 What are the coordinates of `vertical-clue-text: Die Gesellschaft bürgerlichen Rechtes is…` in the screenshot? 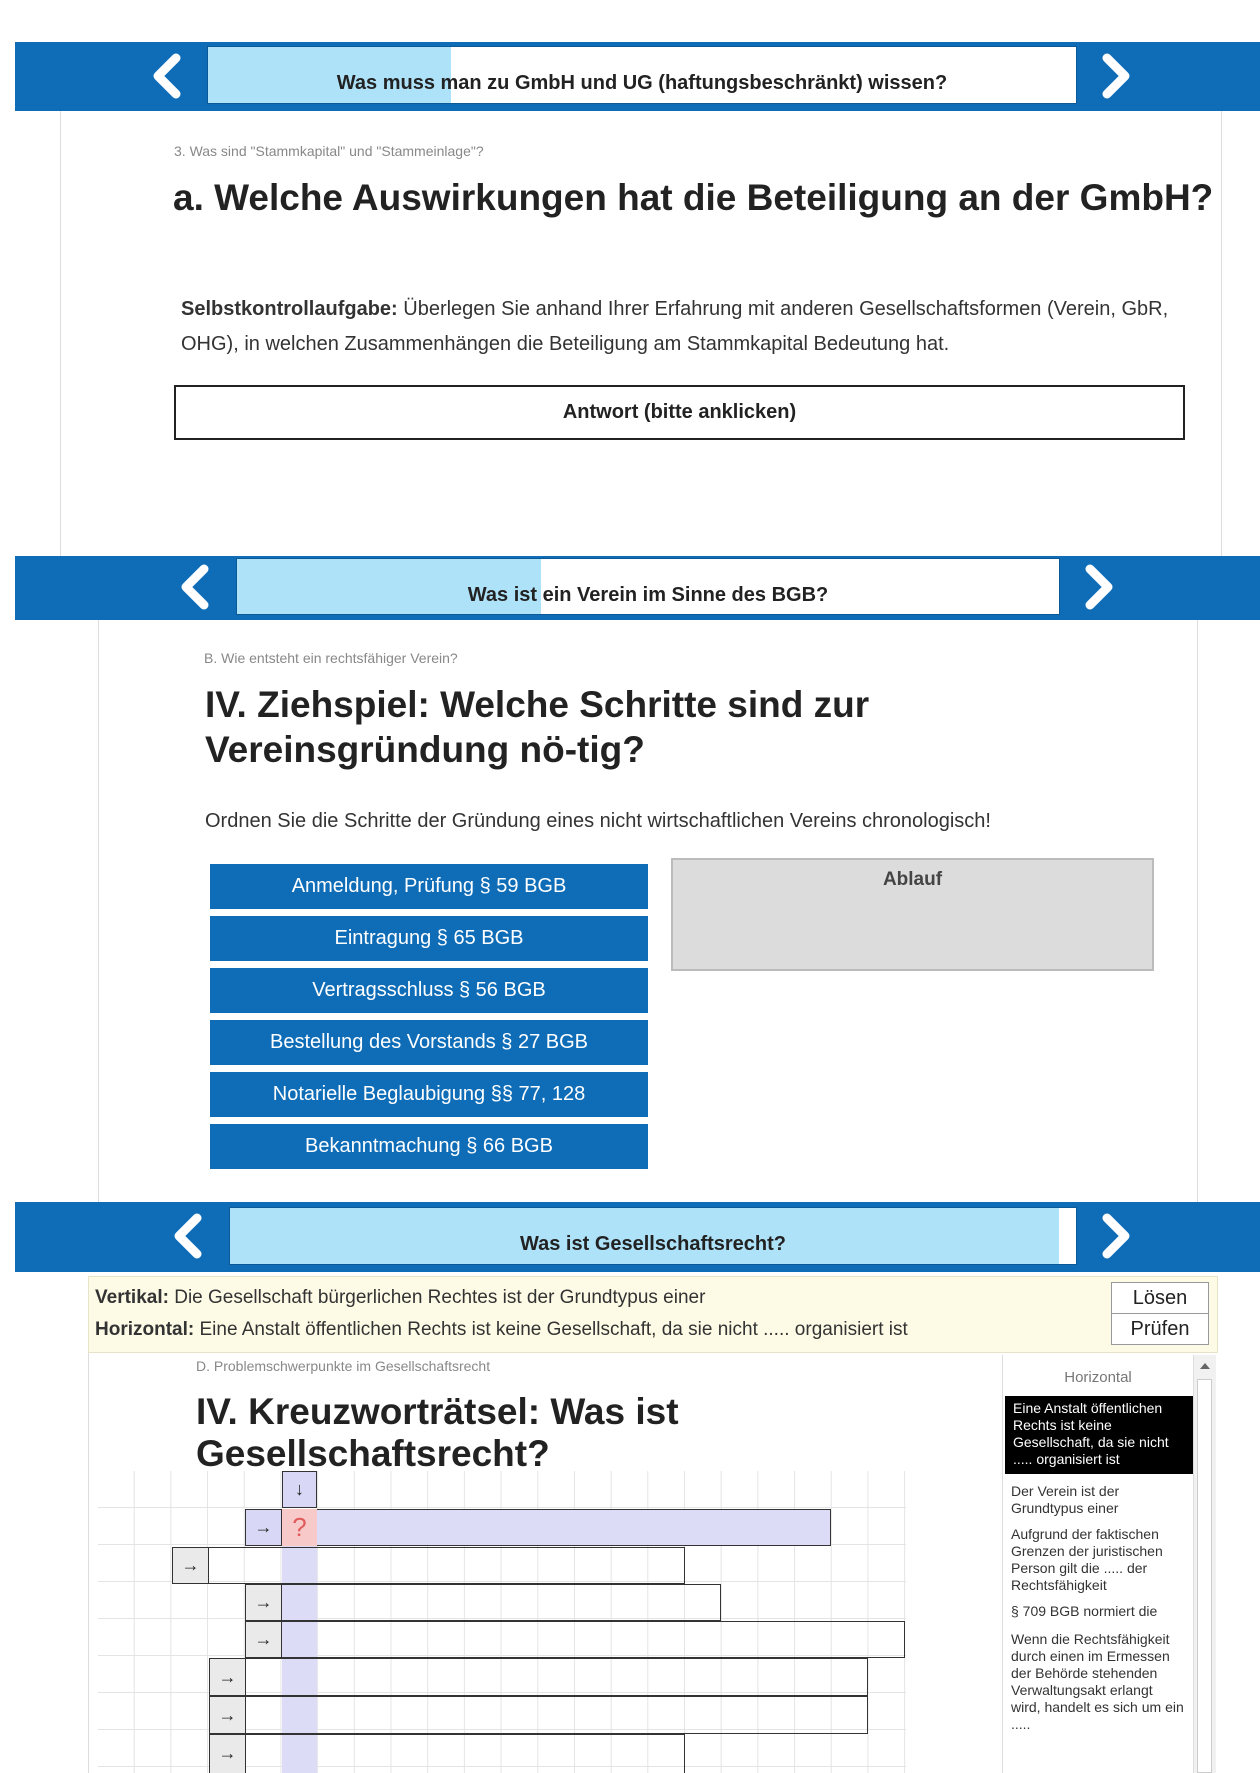 It's located at (440, 1297).